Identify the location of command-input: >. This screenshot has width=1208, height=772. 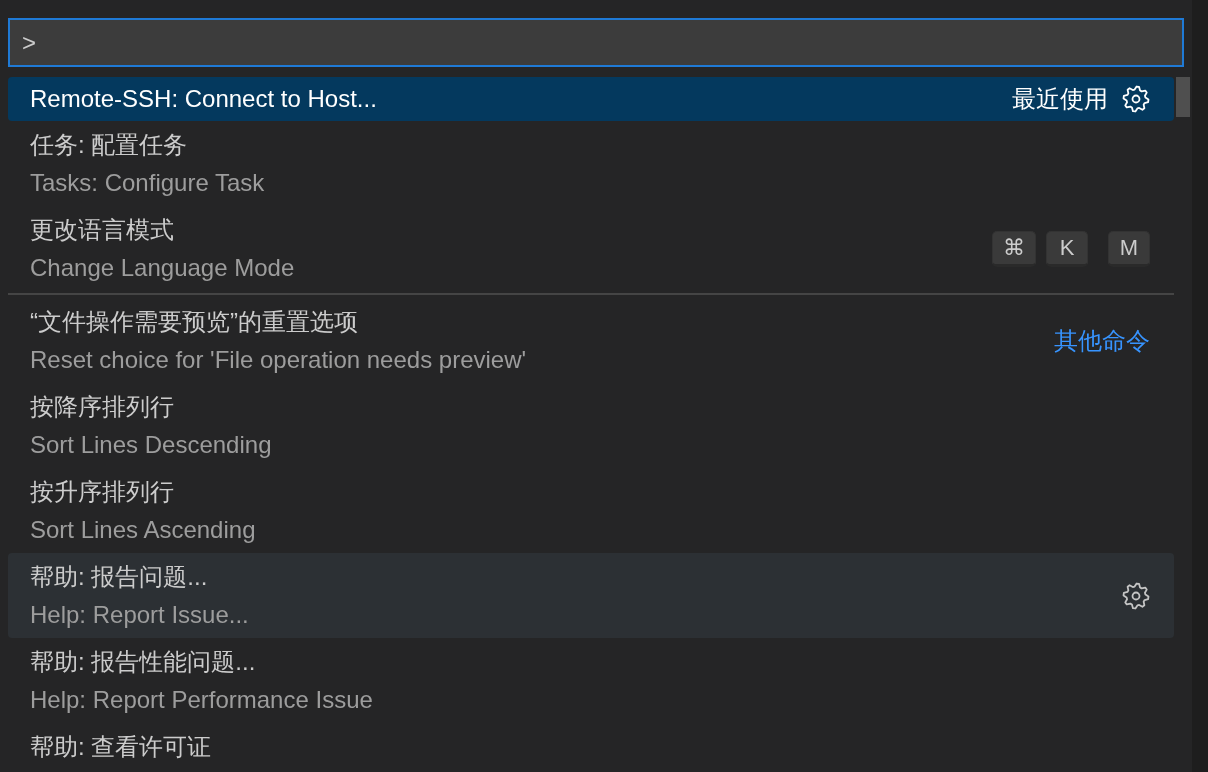
(596, 42).